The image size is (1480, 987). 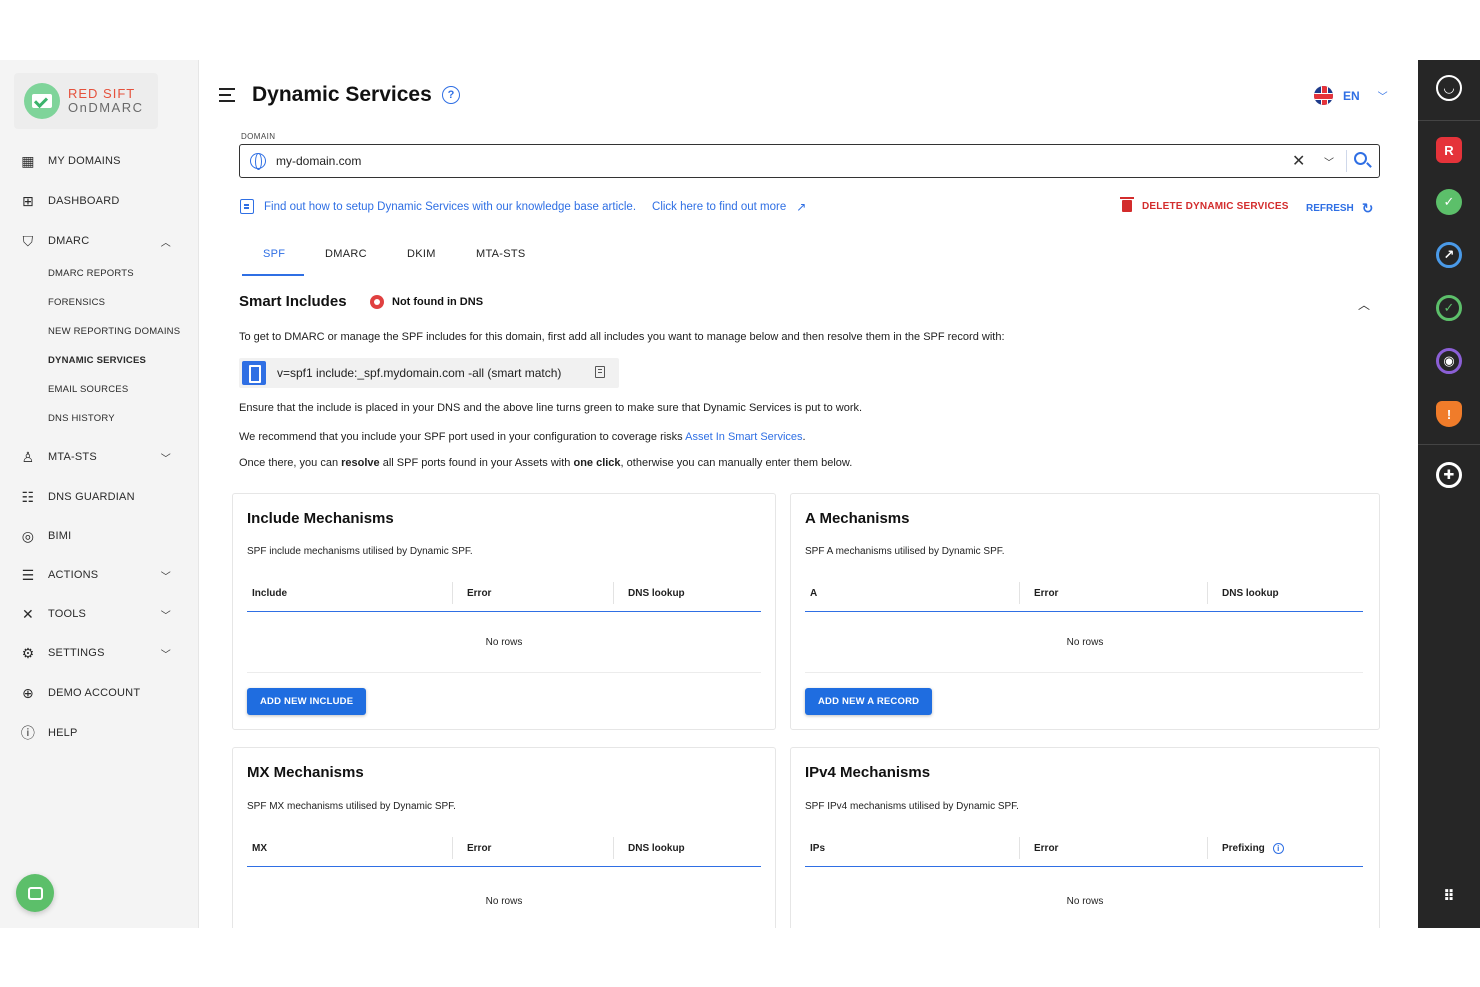 What do you see at coordinates (809, 161) in the screenshot?
I see `domain-select: my-domain.com ✕ ﹀` at bounding box center [809, 161].